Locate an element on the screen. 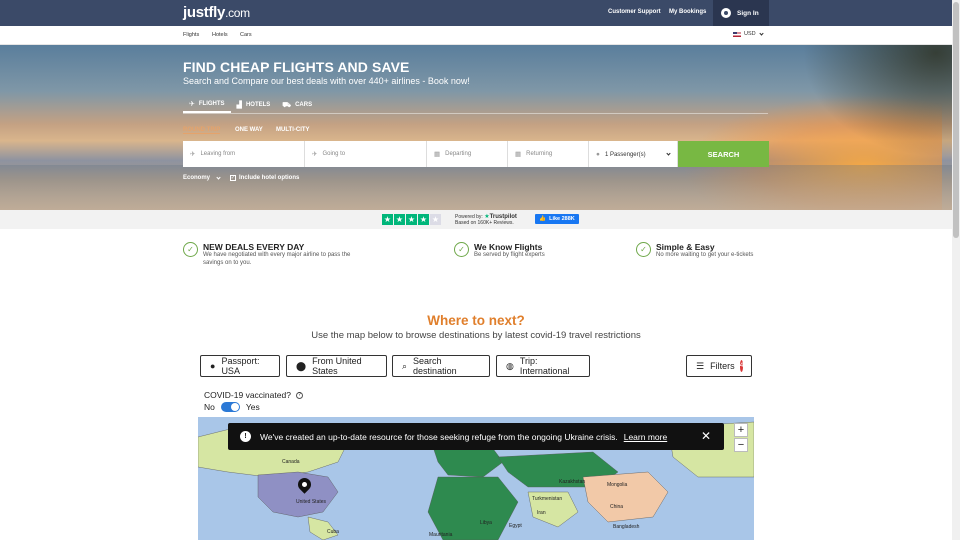  sign-in-button: Sign In is located at coordinates (741, 13).